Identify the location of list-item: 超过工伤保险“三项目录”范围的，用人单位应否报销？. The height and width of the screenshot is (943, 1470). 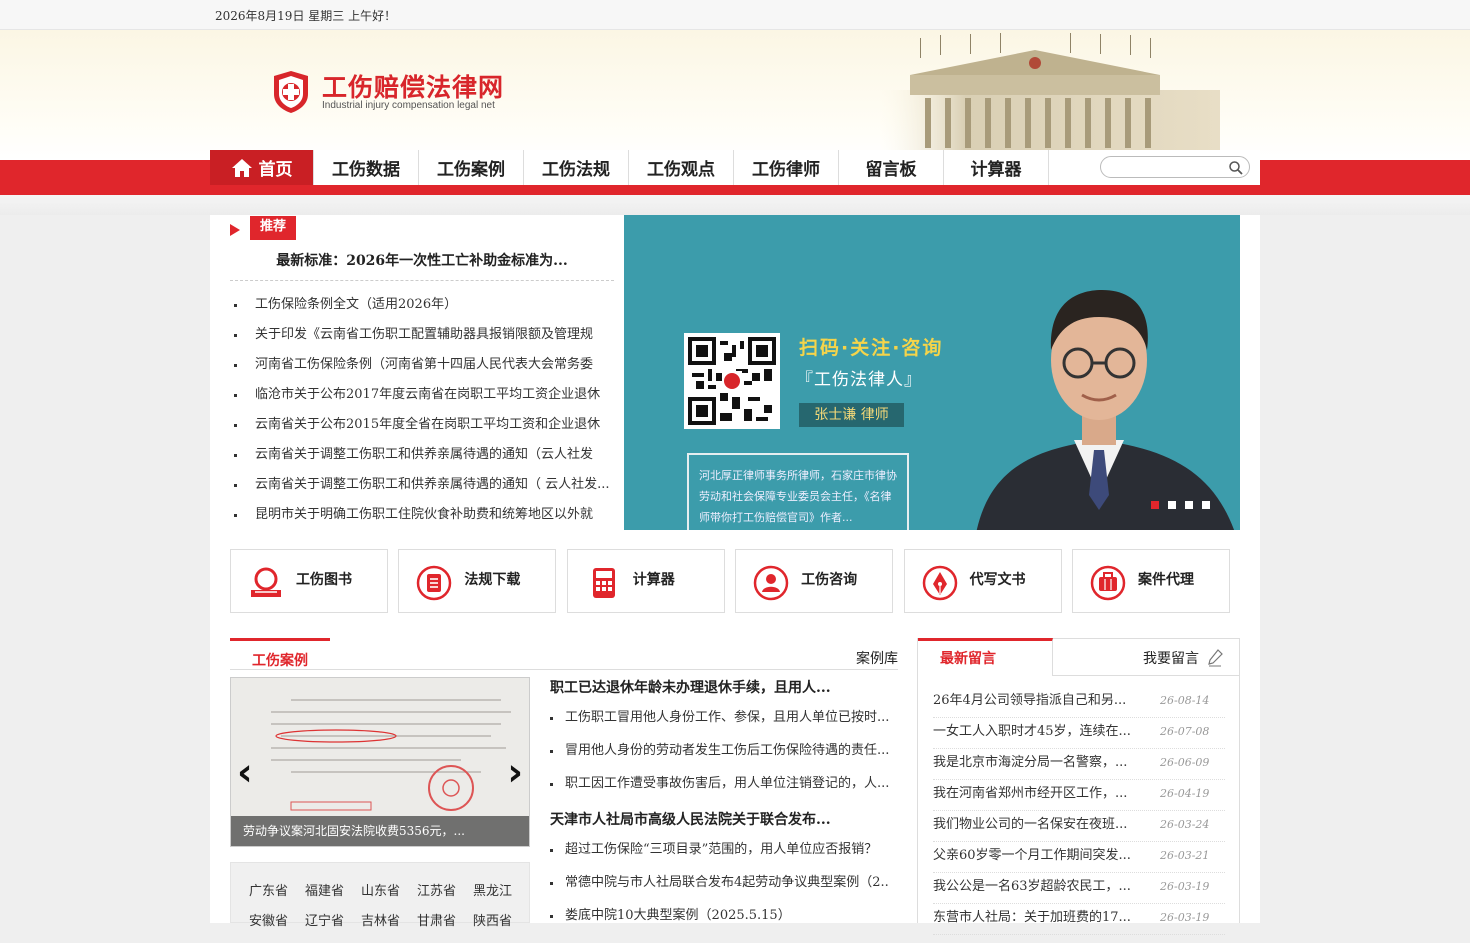
(720, 849).